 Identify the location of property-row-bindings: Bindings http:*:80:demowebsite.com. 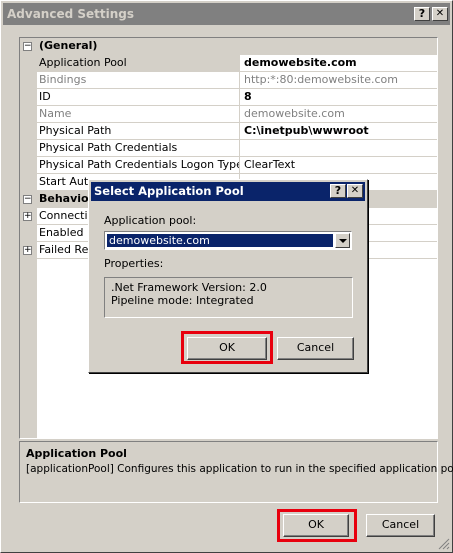
(228, 80).